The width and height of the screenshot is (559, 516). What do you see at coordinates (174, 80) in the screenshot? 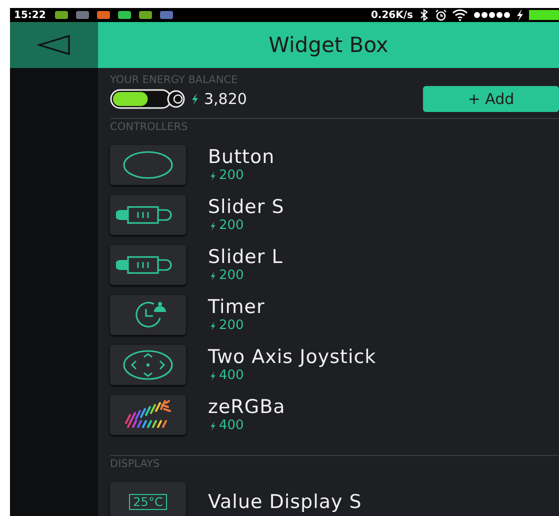
I see `section-label: YOUR ENERGY BALANCE` at bounding box center [174, 80].